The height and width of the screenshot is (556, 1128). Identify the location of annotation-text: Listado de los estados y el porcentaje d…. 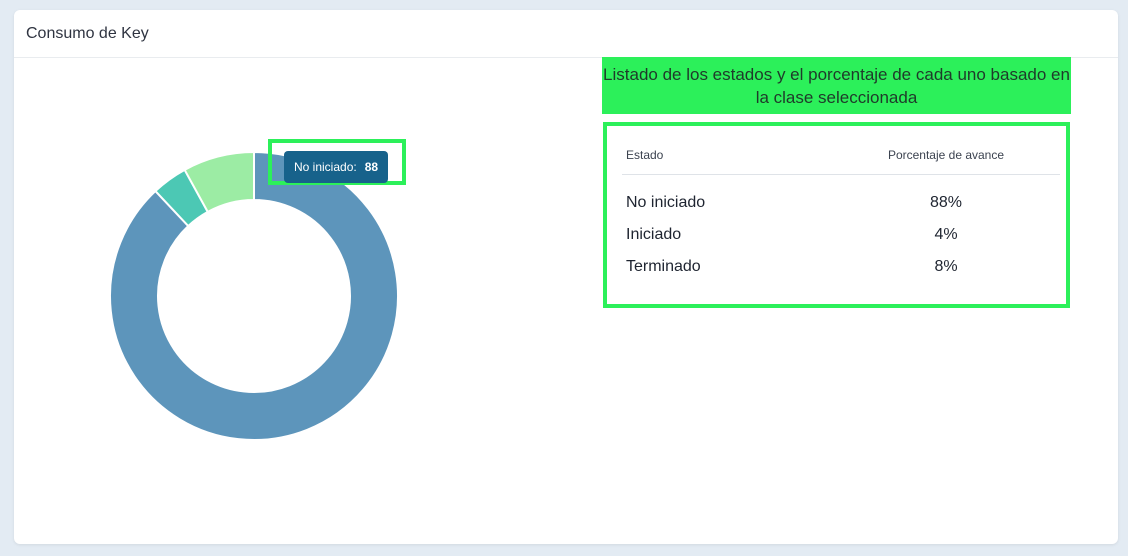
(836, 86).